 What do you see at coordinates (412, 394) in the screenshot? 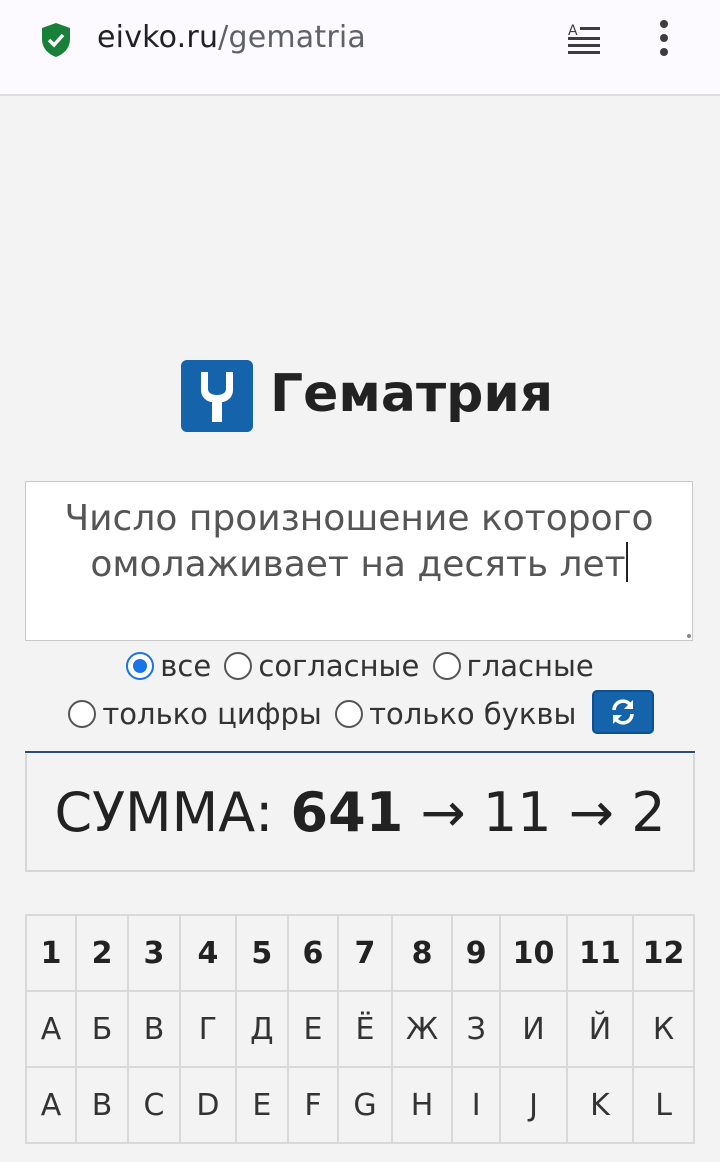
I see `page-title: Гематрия` at bounding box center [412, 394].